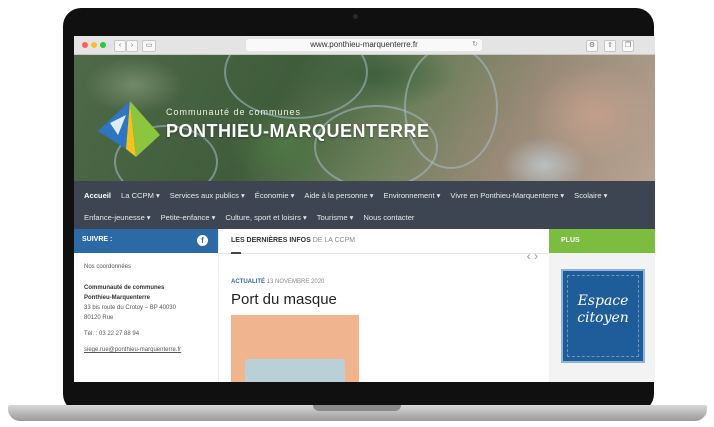  Describe the element at coordinates (236, 253) in the screenshot. I see `slider-indicator` at that location.